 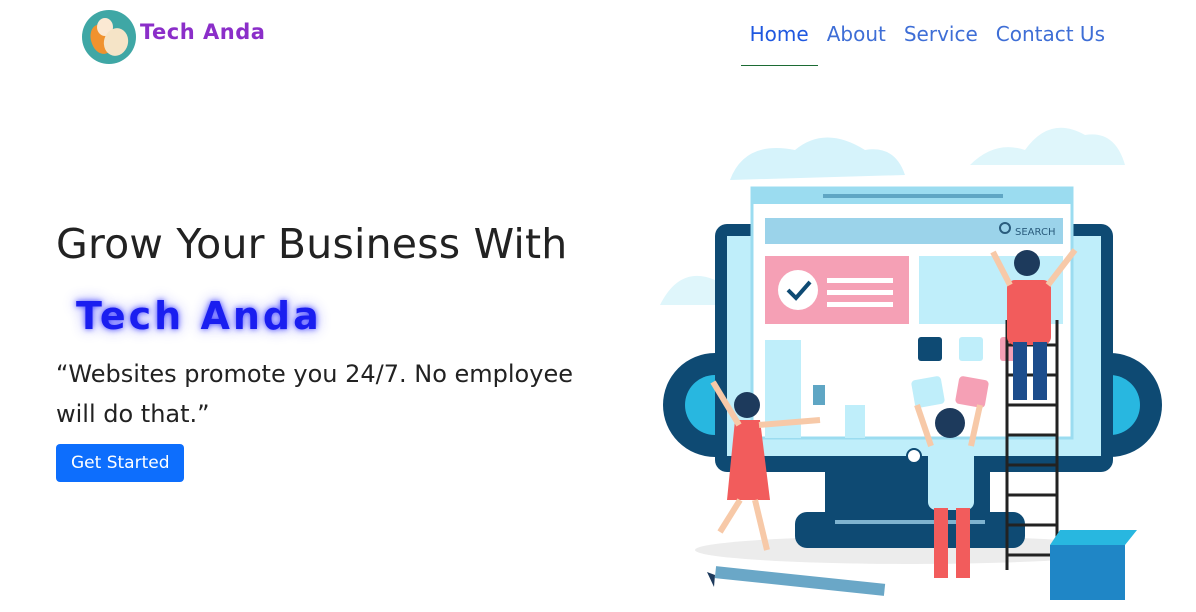 I want to click on brand-link: Tech Anda, so click(x=173, y=37).